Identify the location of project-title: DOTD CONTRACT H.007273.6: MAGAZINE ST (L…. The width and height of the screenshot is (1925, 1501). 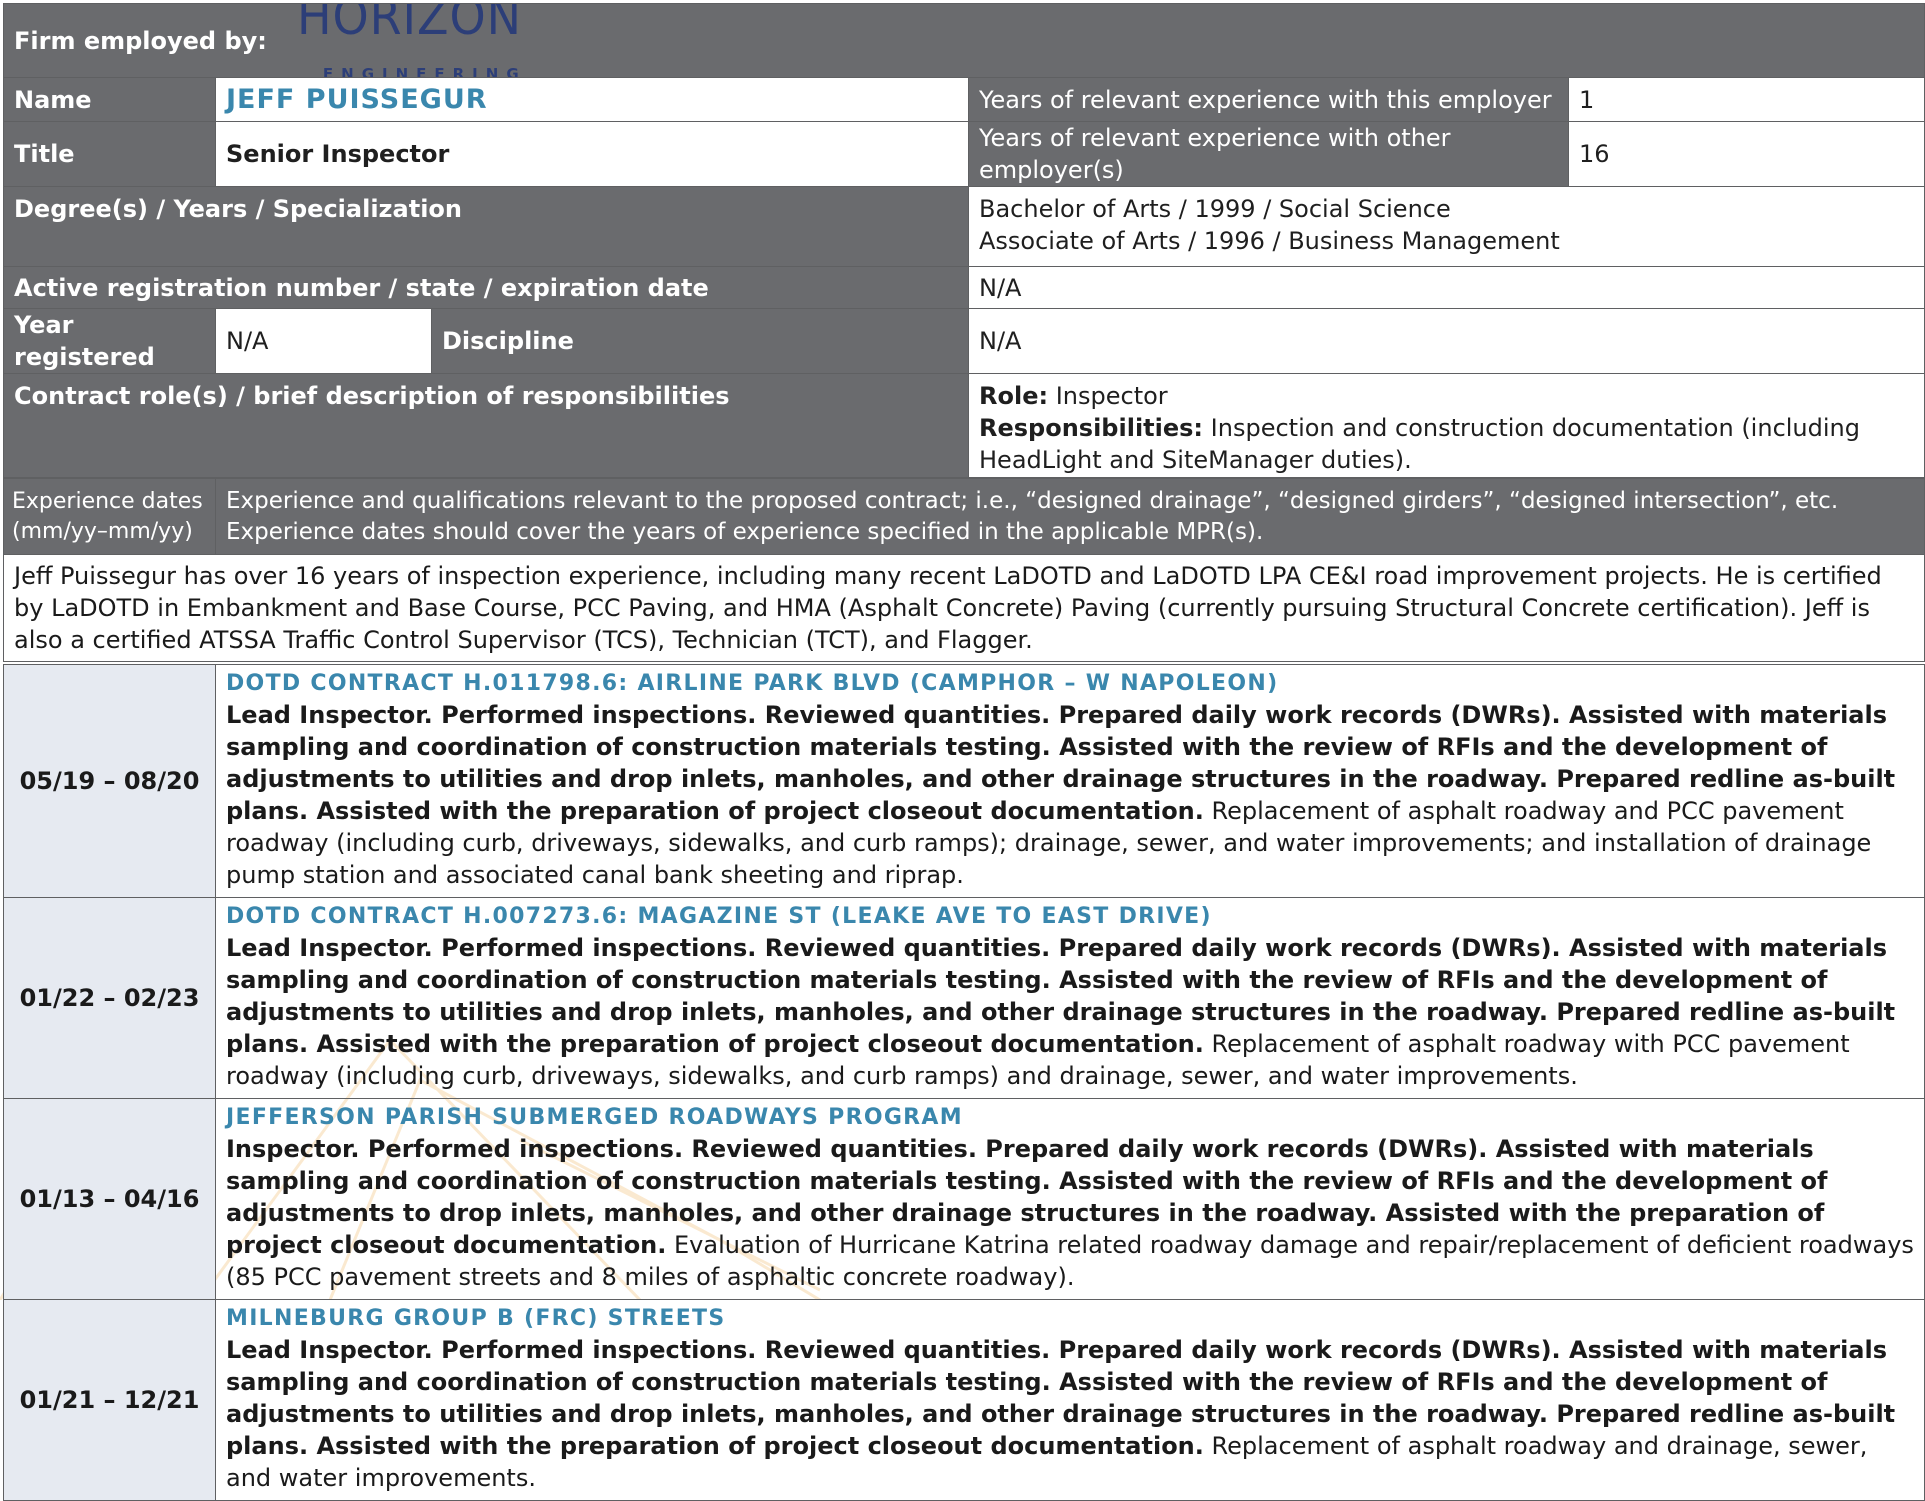
(719, 916).